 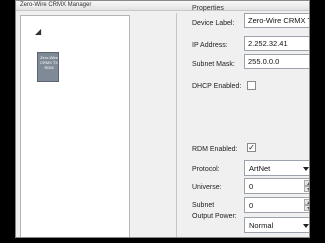 What do you see at coordinates (251, 147) in the screenshot?
I see `rdm-enabled-checkbox: ✓` at bounding box center [251, 147].